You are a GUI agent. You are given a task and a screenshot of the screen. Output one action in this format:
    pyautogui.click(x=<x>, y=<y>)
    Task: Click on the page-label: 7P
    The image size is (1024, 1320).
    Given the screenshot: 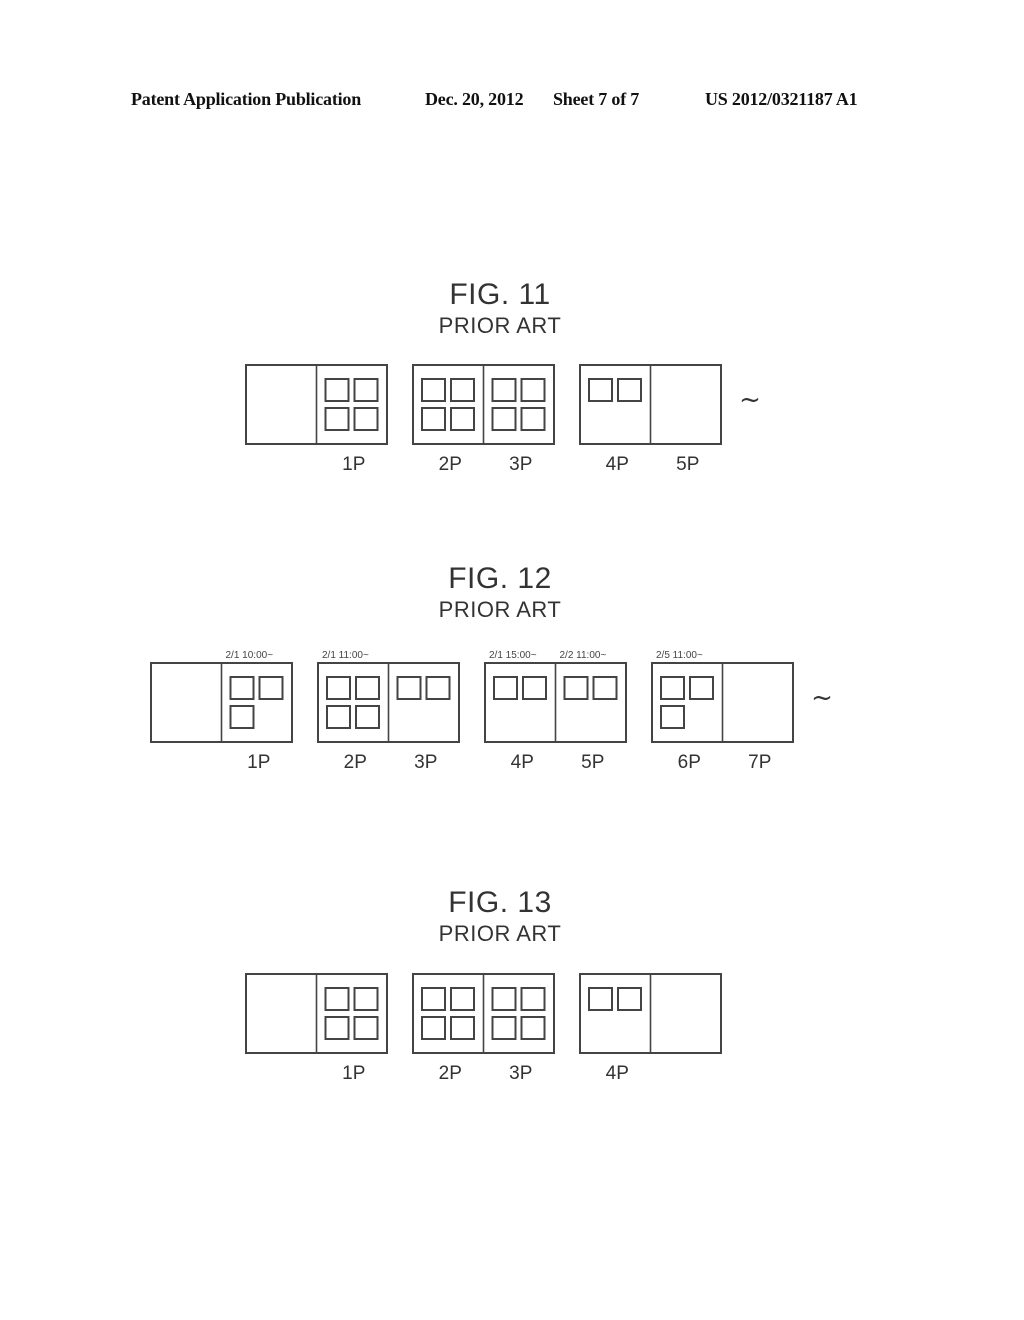 What is the action you would take?
    pyautogui.click(x=759, y=762)
    